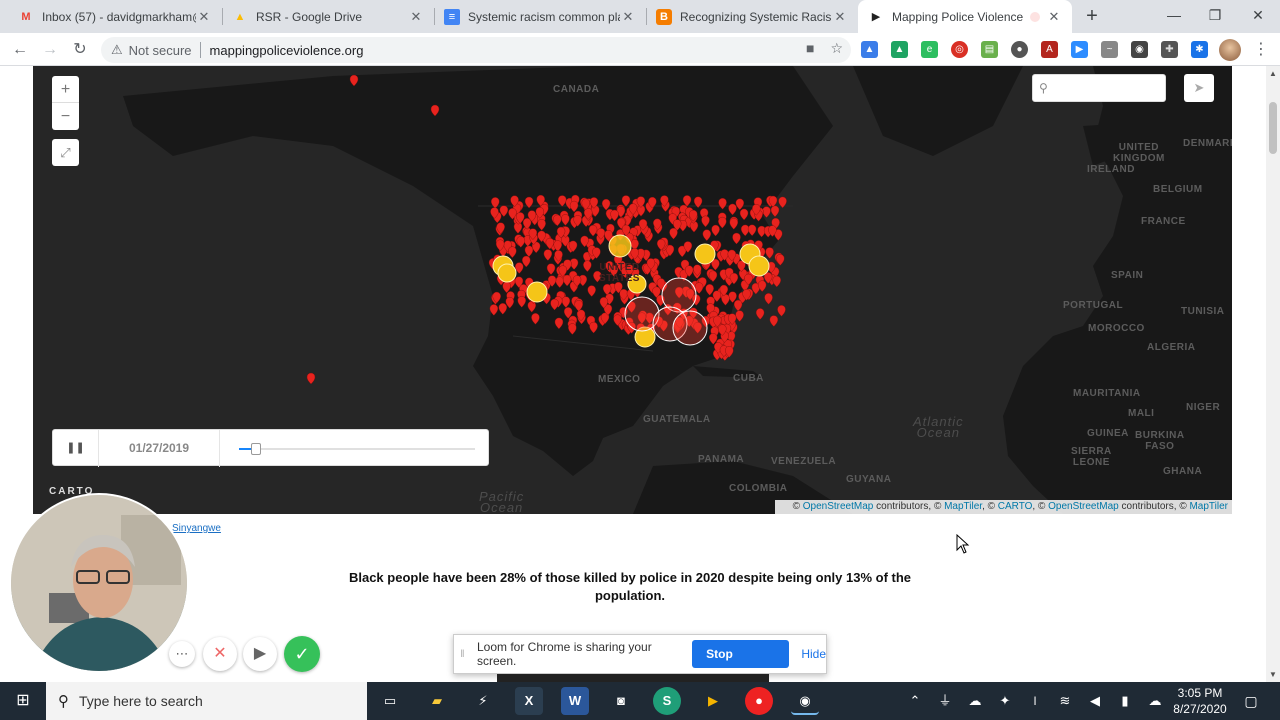  What do you see at coordinates (1199, 49) in the screenshot?
I see `extension-loom-icon: ✱` at bounding box center [1199, 49].